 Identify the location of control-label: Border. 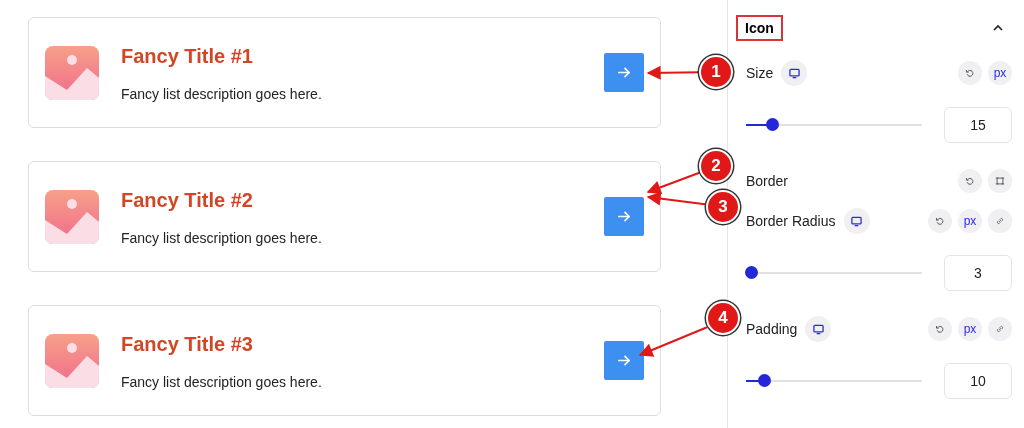
(767, 181).